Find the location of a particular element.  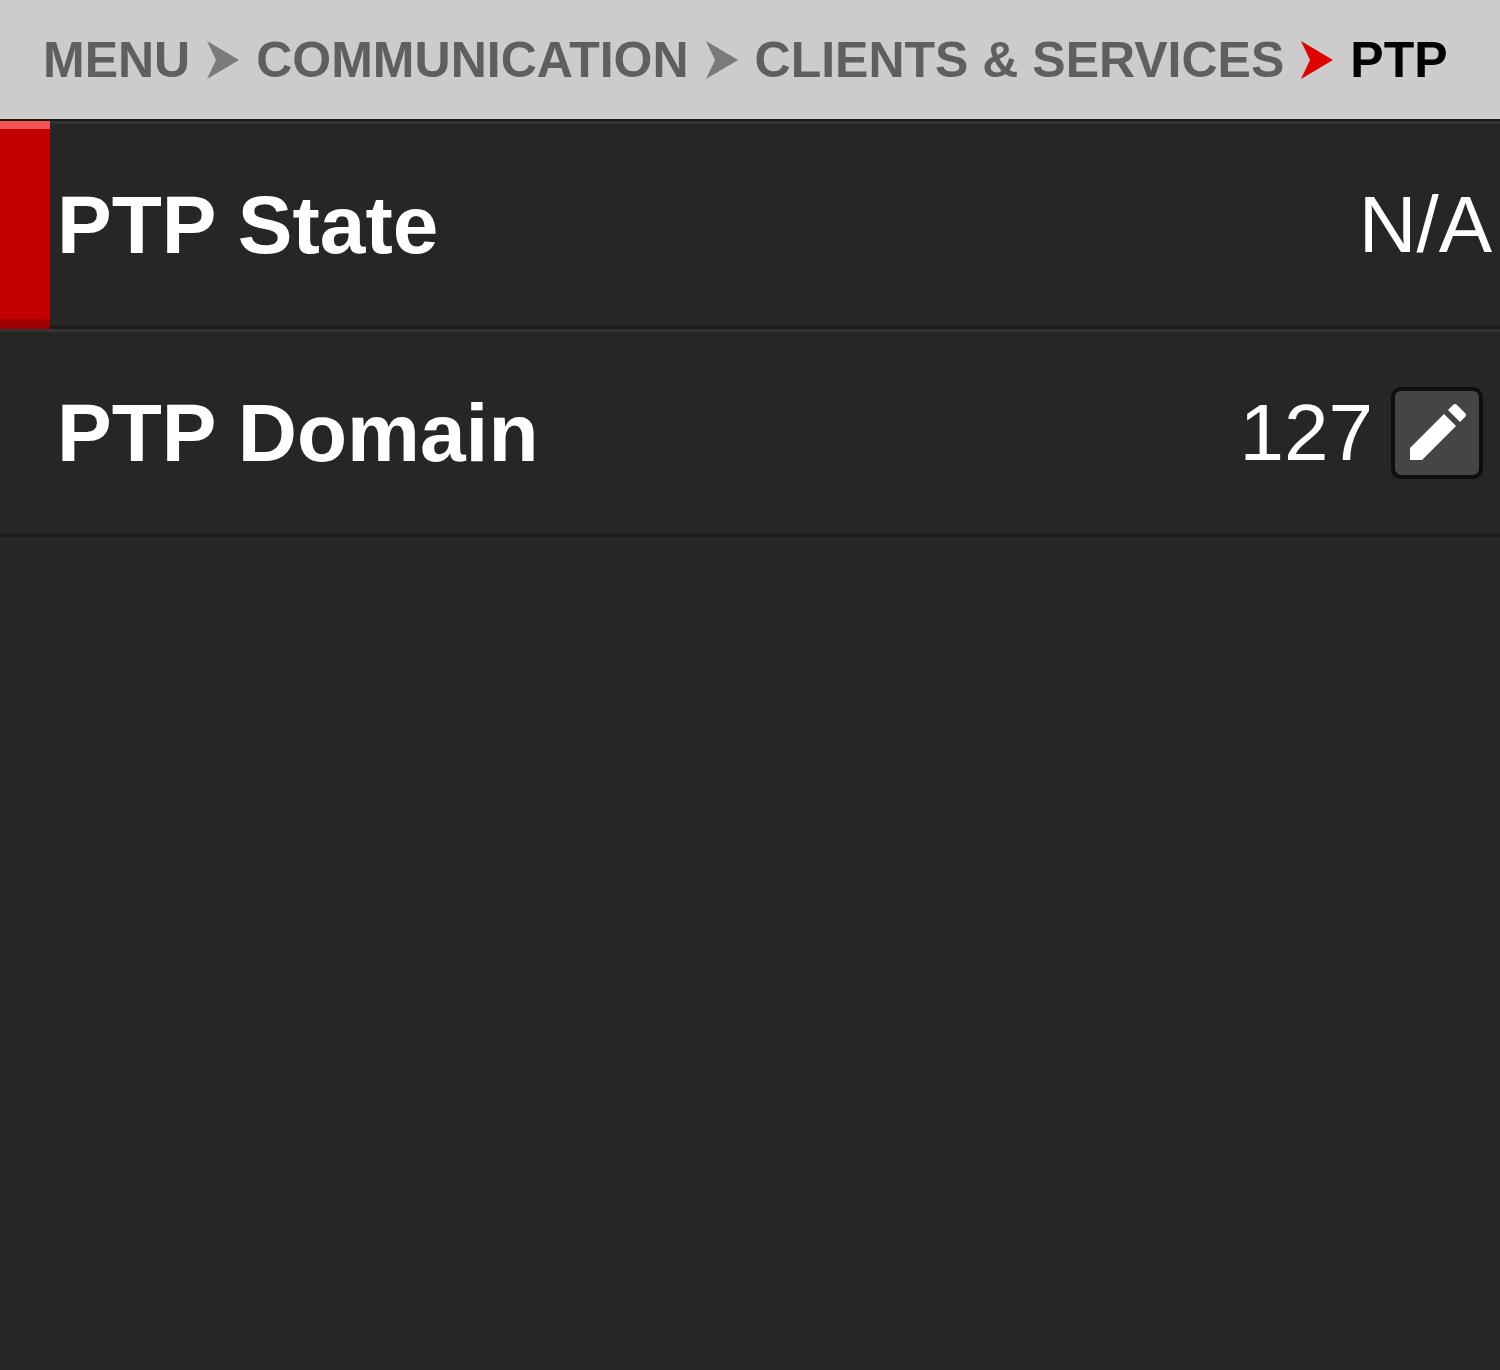

setting-value: N/A is located at coordinates (1425, 225).